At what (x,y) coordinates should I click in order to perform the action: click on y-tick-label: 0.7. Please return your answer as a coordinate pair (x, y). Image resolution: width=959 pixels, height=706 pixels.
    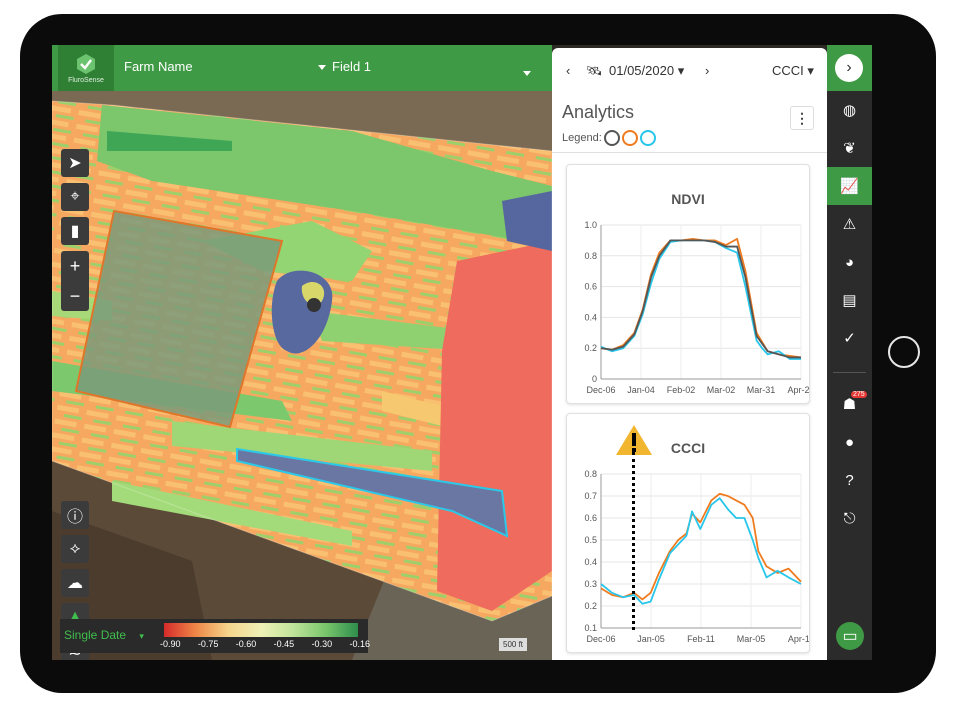
    Looking at the image, I should click on (590, 496).